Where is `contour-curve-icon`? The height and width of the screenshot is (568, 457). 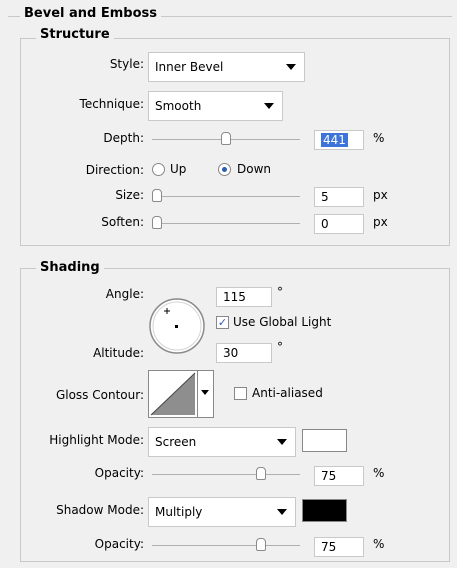 contour-curve-icon is located at coordinates (173, 394).